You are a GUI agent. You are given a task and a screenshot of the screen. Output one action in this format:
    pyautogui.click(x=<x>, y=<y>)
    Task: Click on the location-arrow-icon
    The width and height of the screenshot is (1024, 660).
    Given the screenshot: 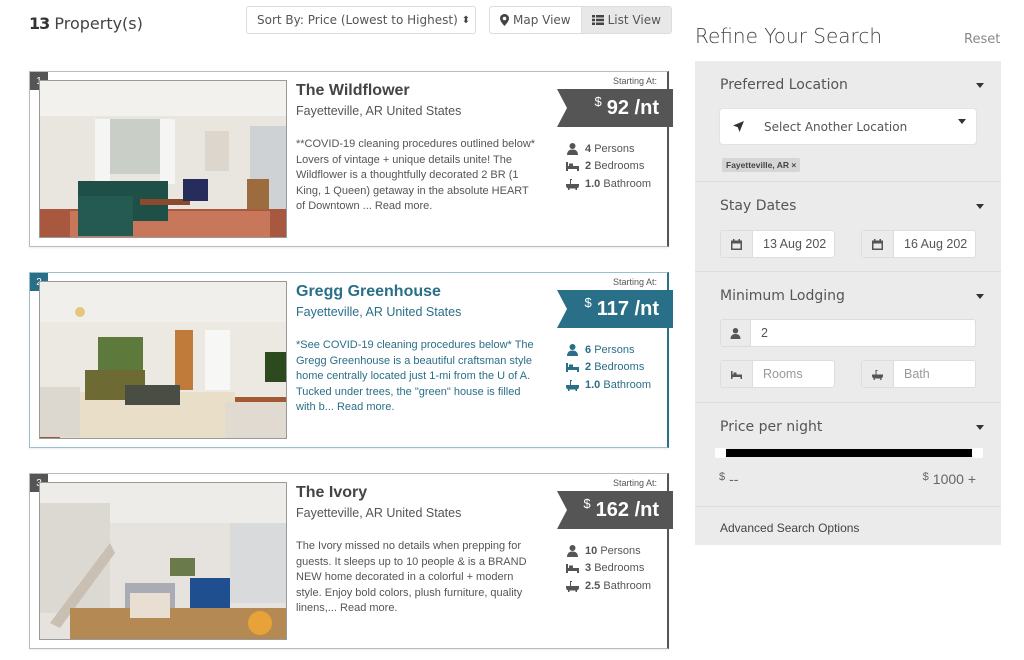 What is the action you would take?
    pyautogui.click(x=738, y=126)
    